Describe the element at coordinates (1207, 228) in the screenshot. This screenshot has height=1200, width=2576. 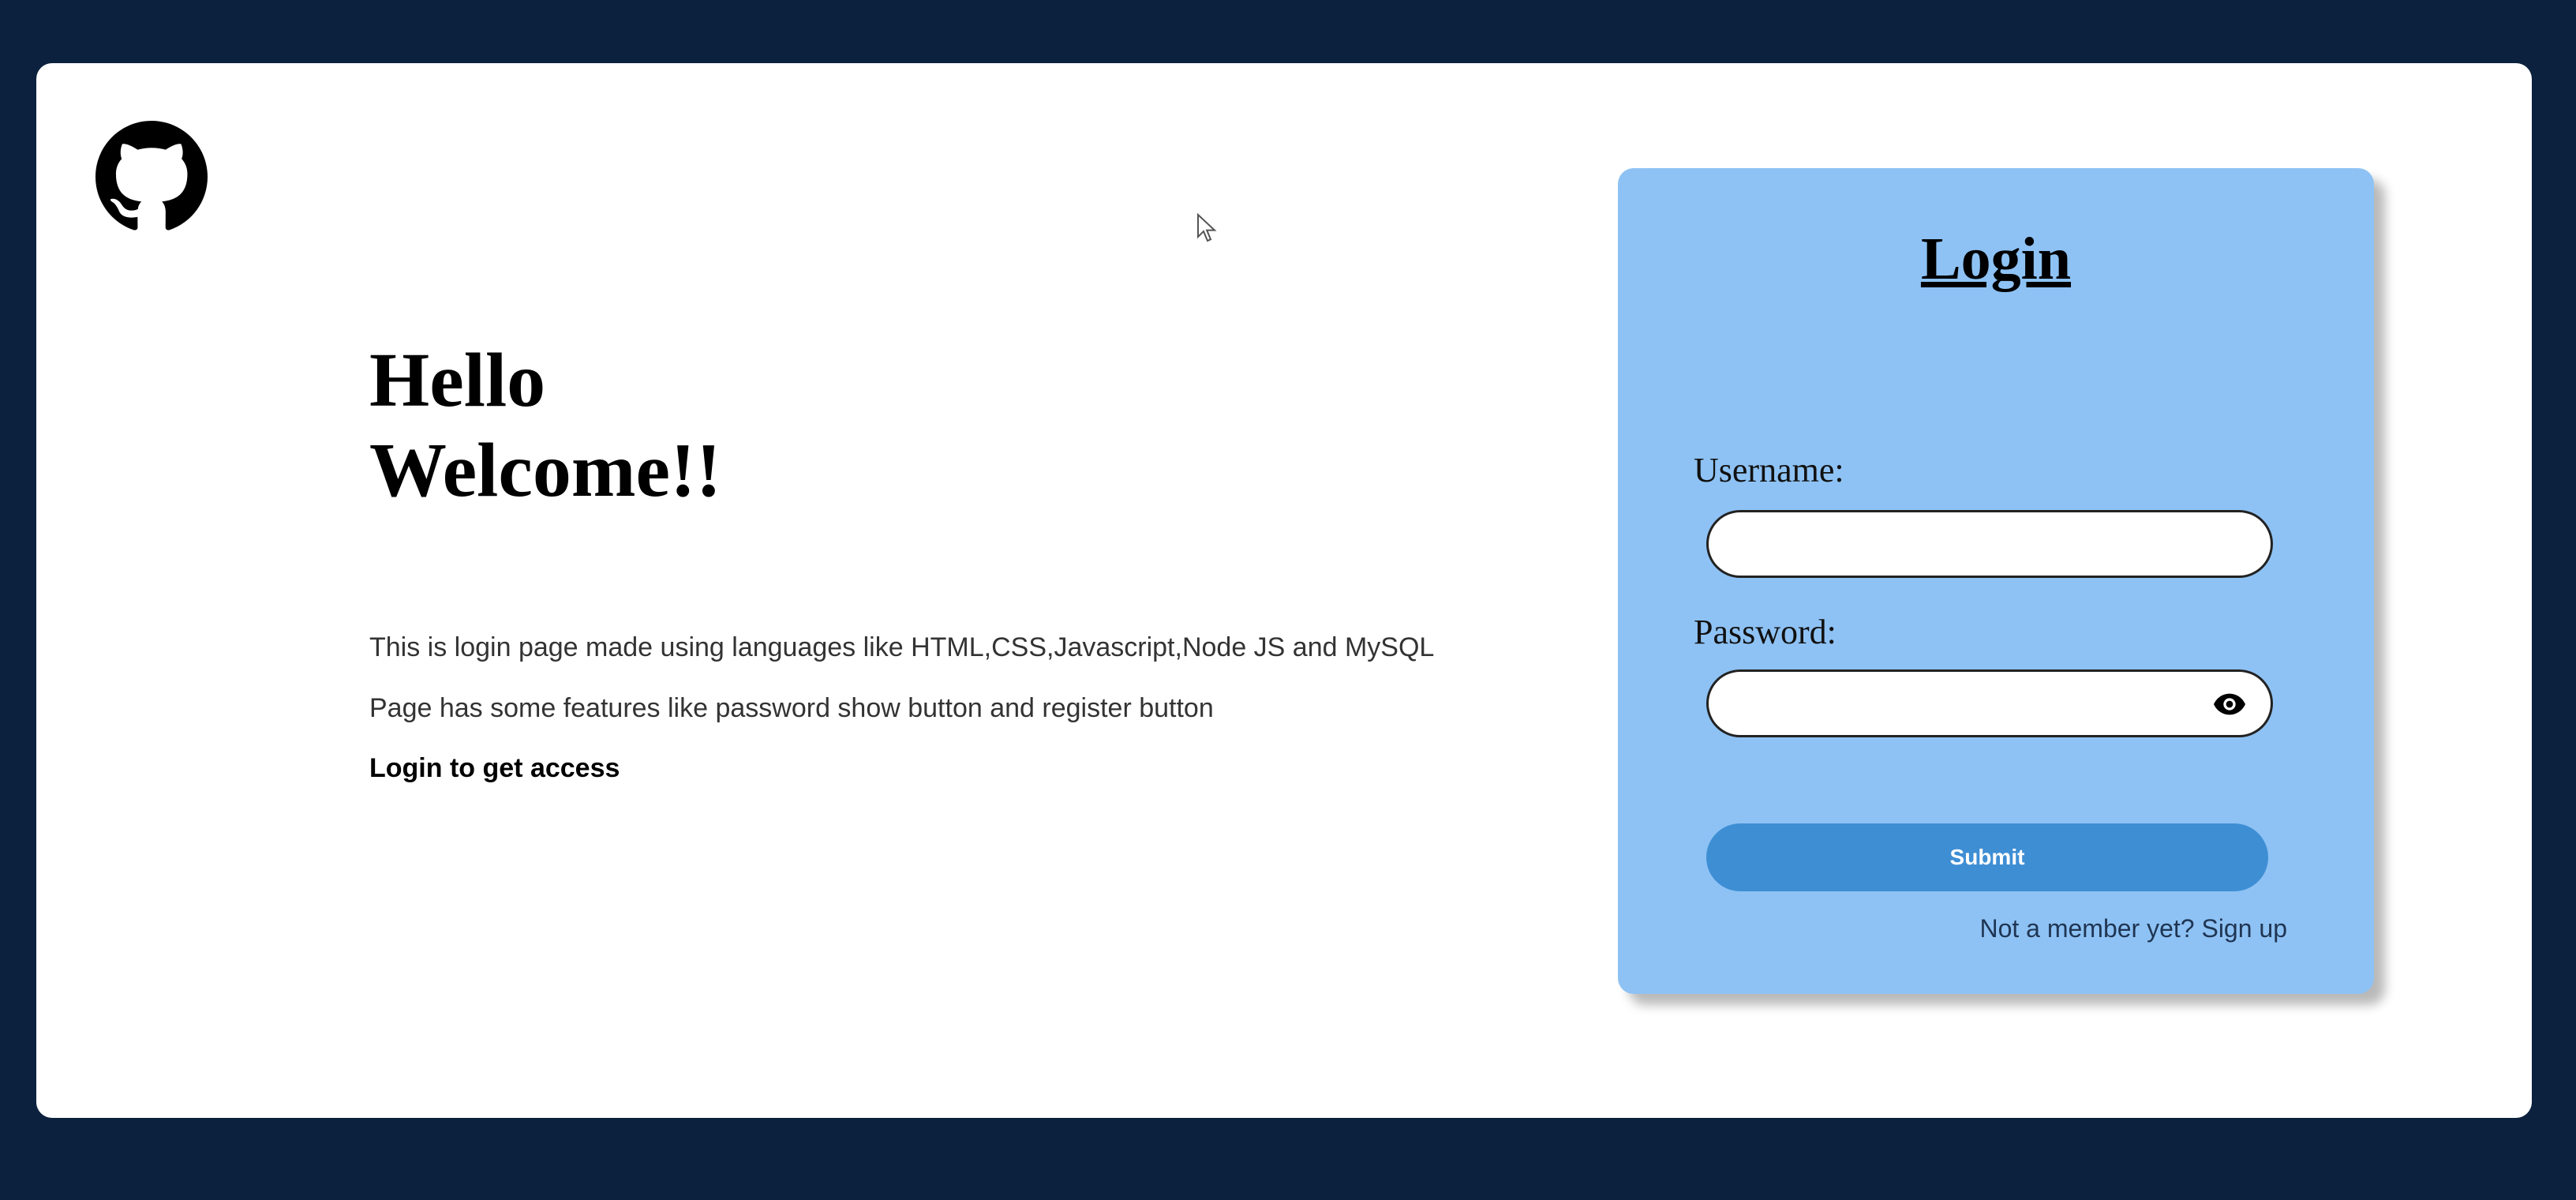
I see `mouse-cursor-icon` at that location.